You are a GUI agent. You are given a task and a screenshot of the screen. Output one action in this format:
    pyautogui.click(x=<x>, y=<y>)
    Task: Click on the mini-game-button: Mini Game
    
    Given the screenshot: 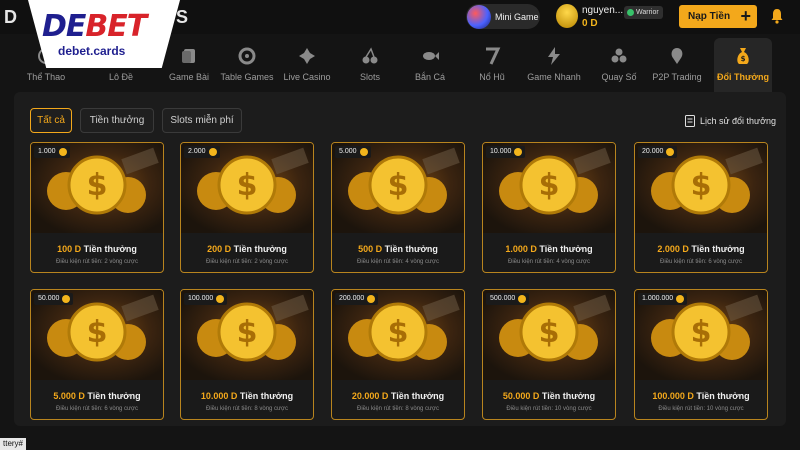 What is the action you would take?
    pyautogui.click(x=503, y=16)
    